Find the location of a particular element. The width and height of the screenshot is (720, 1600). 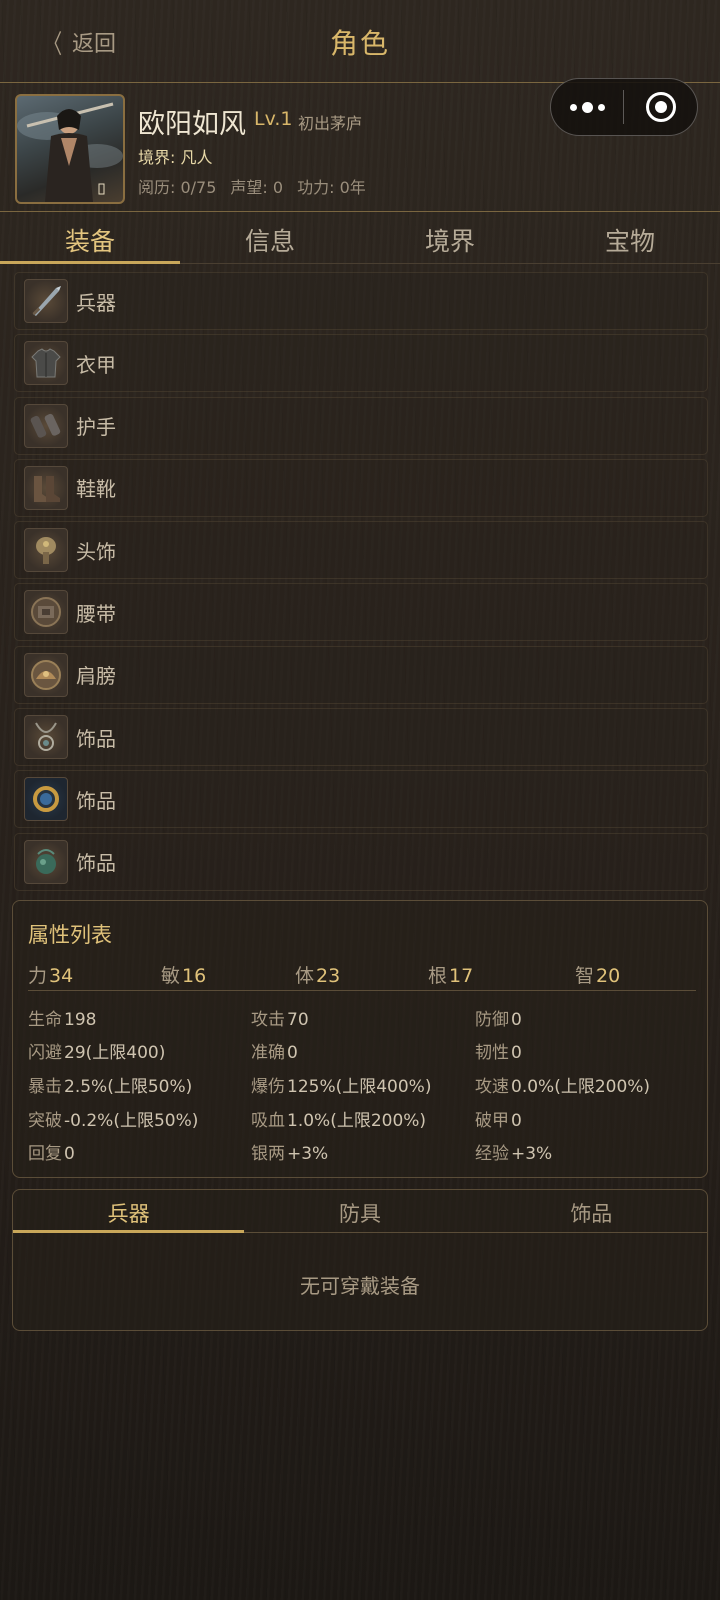

equipment-inventory-panel: 兵器 防具 饰品 无可穿戴装备 is located at coordinates (360, 1260).